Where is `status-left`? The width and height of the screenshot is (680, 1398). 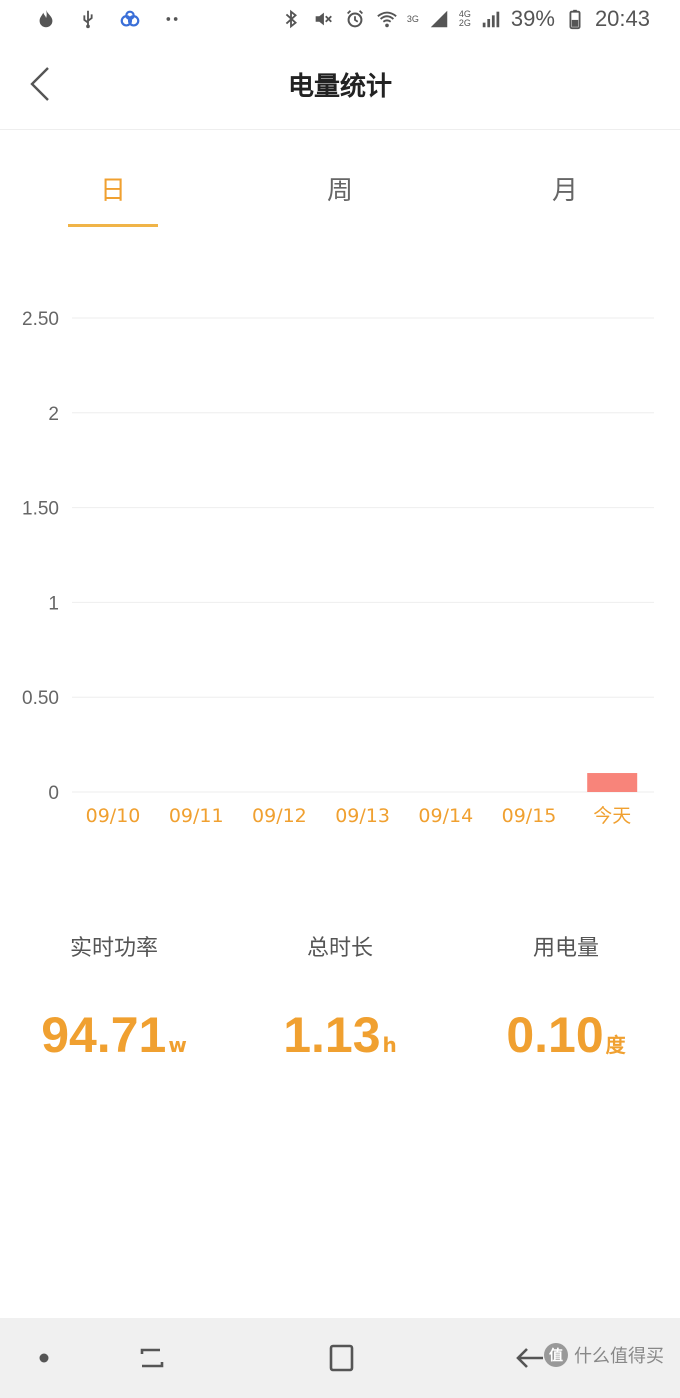 status-left is located at coordinates (109, 19).